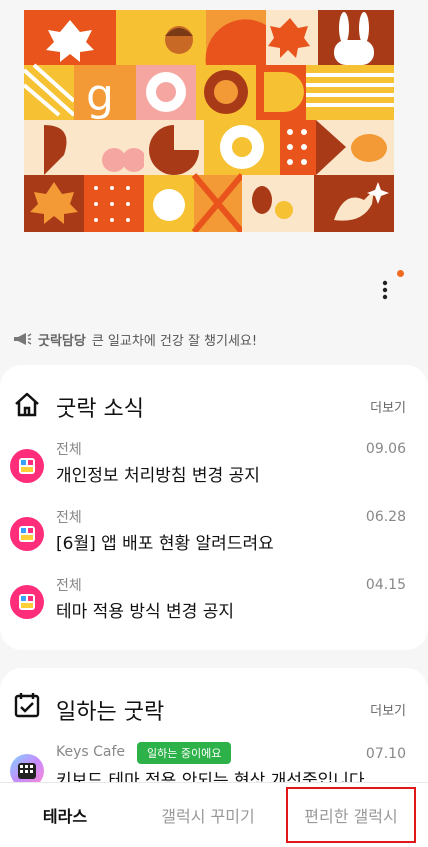 The width and height of the screenshot is (428, 847). What do you see at coordinates (110, 712) in the screenshot?
I see `work-section-title: 일하는 굿락` at bounding box center [110, 712].